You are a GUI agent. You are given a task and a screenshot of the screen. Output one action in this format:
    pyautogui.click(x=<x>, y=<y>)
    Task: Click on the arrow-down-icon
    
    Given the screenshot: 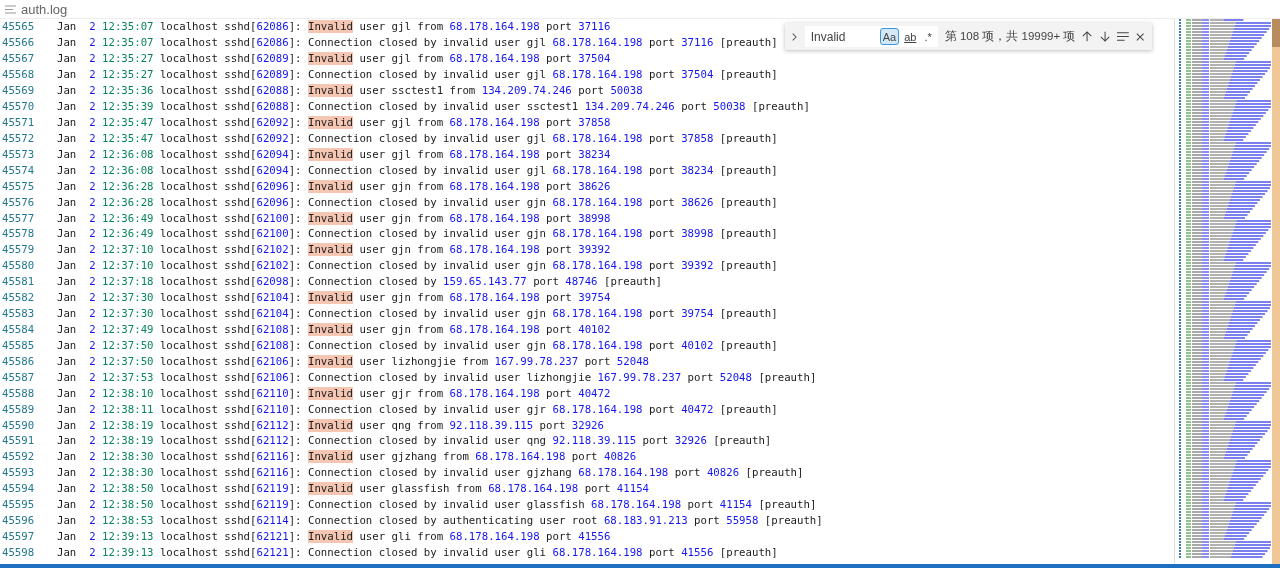 What is the action you would take?
    pyautogui.click(x=1104, y=36)
    